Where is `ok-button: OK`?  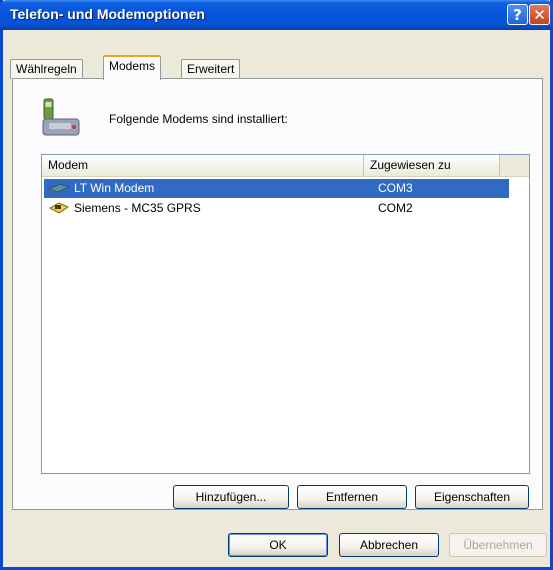 ok-button: OK is located at coordinates (278, 545).